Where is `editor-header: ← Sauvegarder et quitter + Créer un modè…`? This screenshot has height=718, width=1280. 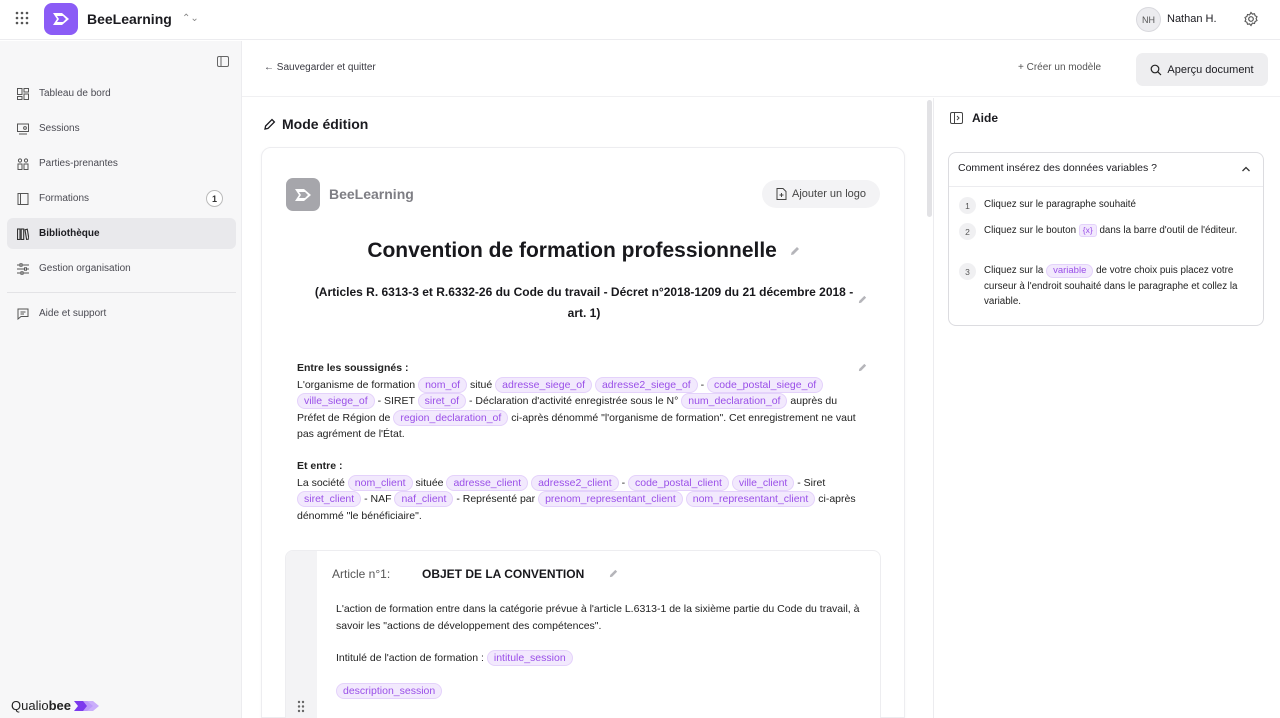
editor-header: ← Sauvegarder et quitter + Créer un modè… is located at coordinates (761, 69).